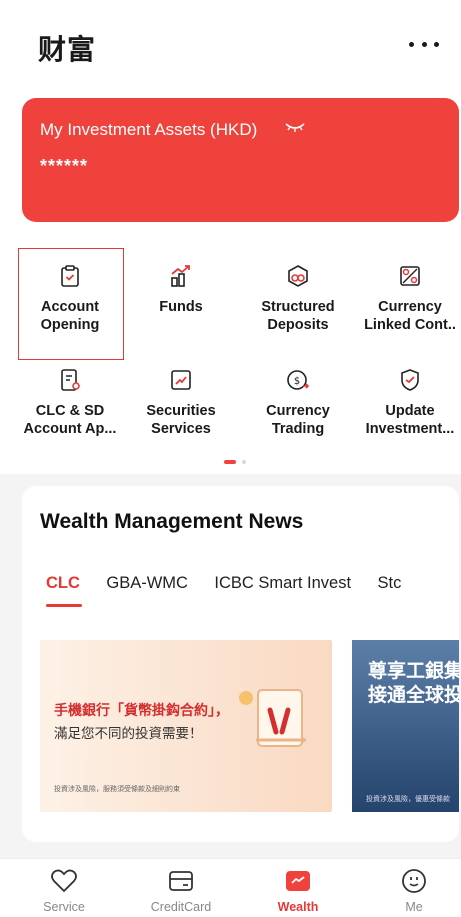 This screenshot has height=917, width=461. Describe the element at coordinates (410, 380) in the screenshot. I see `update-investment-icon` at that location.